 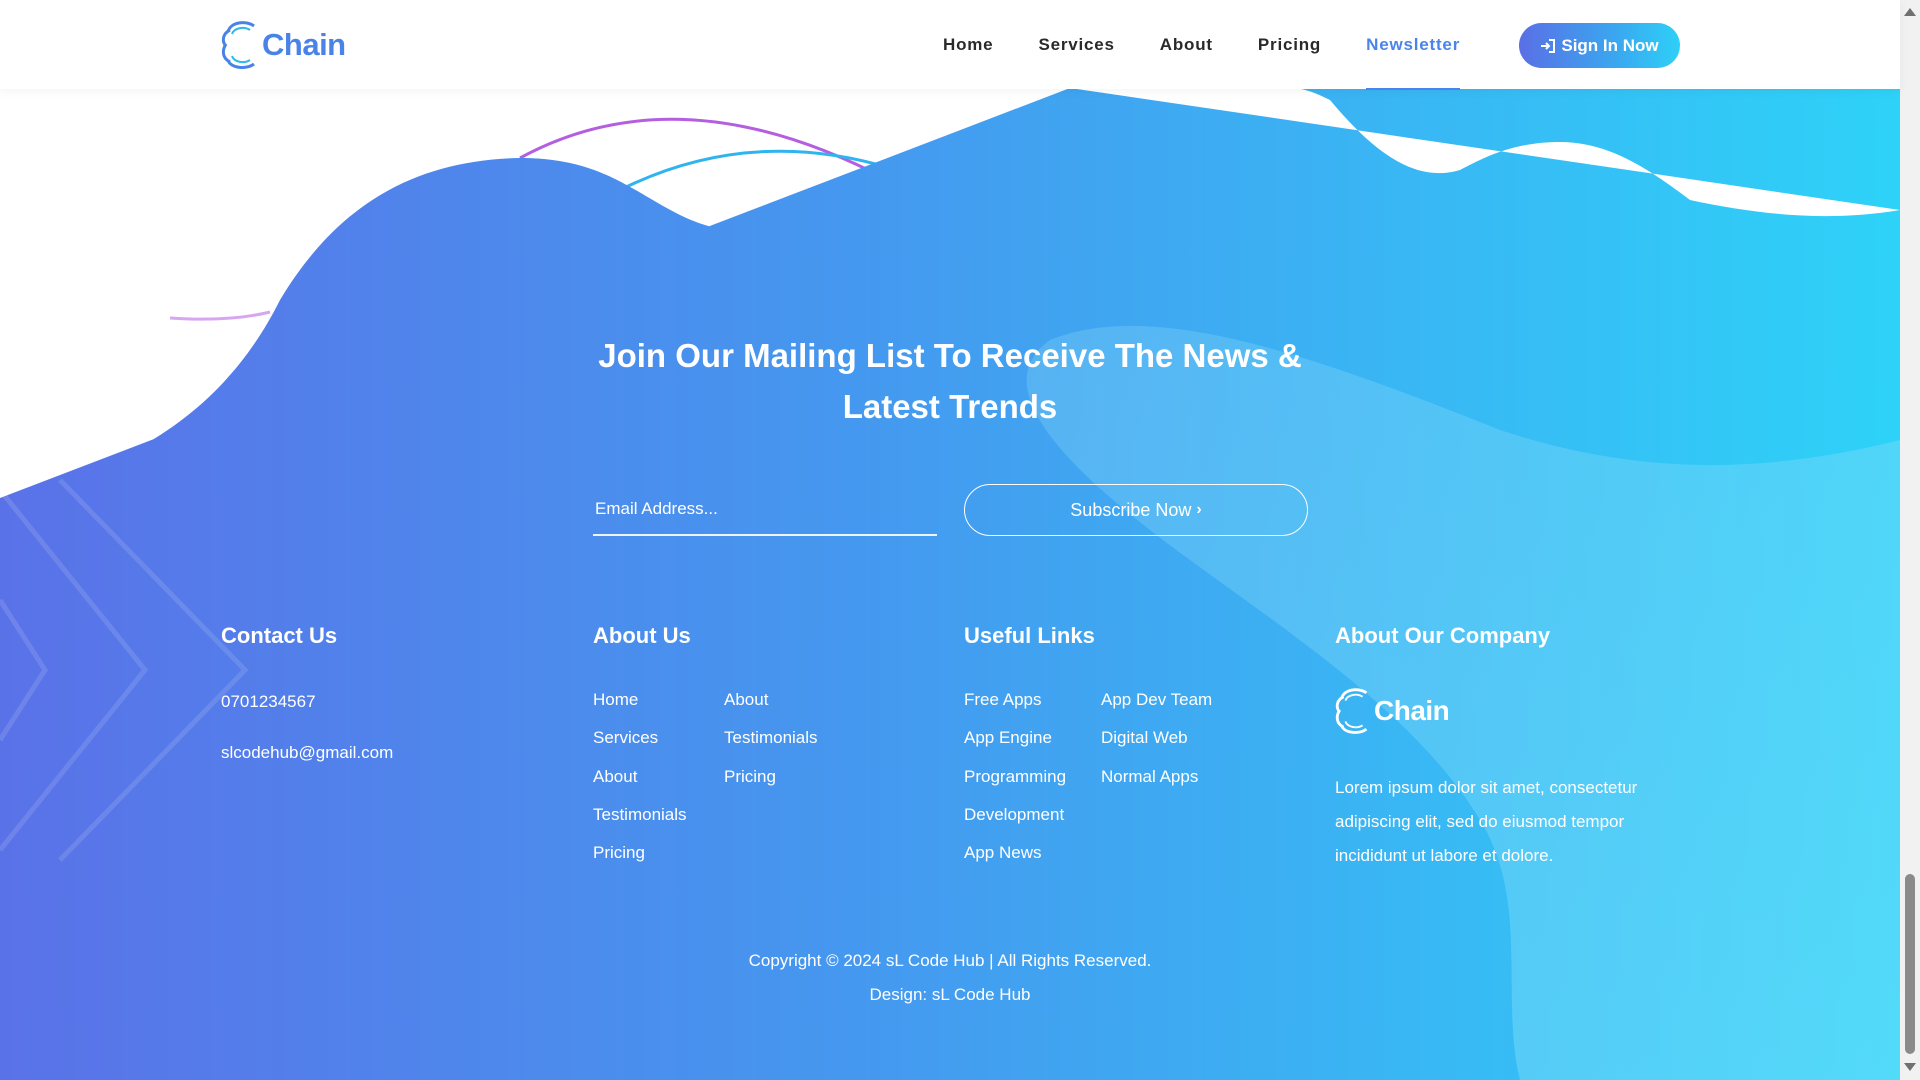 I want to click on main-nav: Home Services About Pricing Newsletter, so click(x=1224, y=45).